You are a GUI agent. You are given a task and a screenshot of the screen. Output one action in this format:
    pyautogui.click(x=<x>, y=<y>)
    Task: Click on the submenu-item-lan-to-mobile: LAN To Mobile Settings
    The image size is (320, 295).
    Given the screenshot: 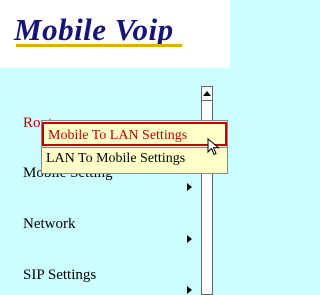 What is the action you would take?
    pyautogui.click(x=134, y=160)
    